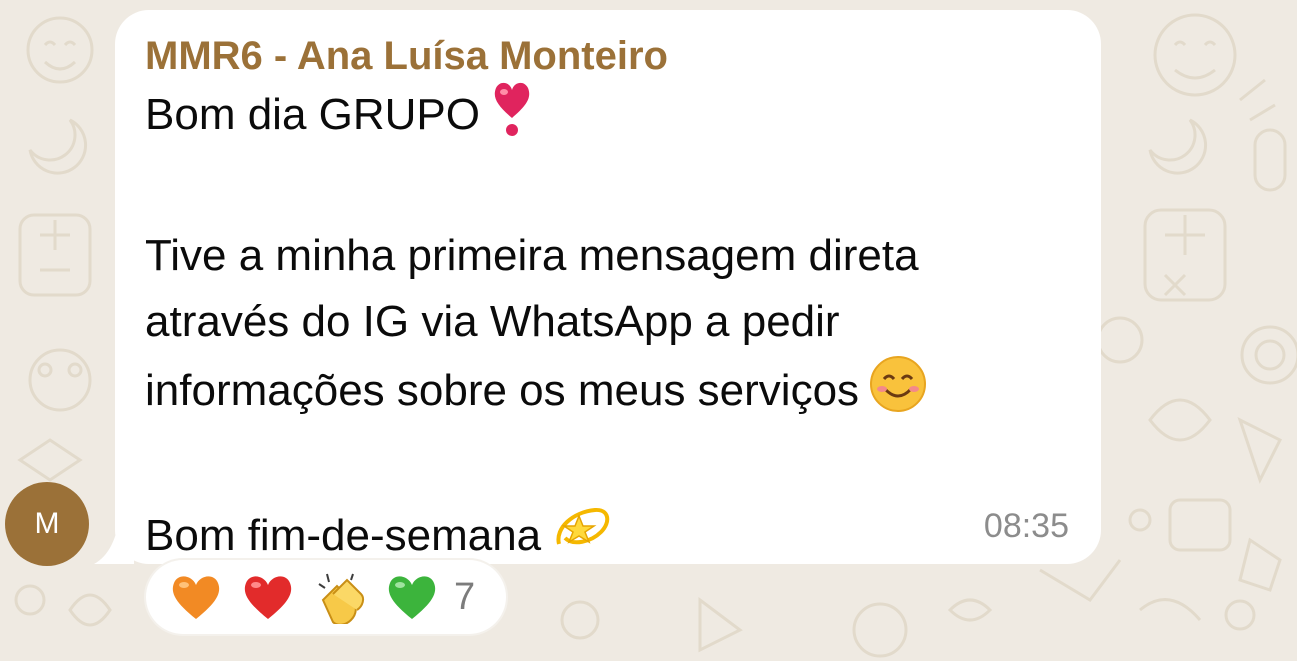 The image size is (1297, 661). What do you see at coordinates (898, 393) in the screenshot?
I see `smiling-face-icon` at bounding box center [898, 393].